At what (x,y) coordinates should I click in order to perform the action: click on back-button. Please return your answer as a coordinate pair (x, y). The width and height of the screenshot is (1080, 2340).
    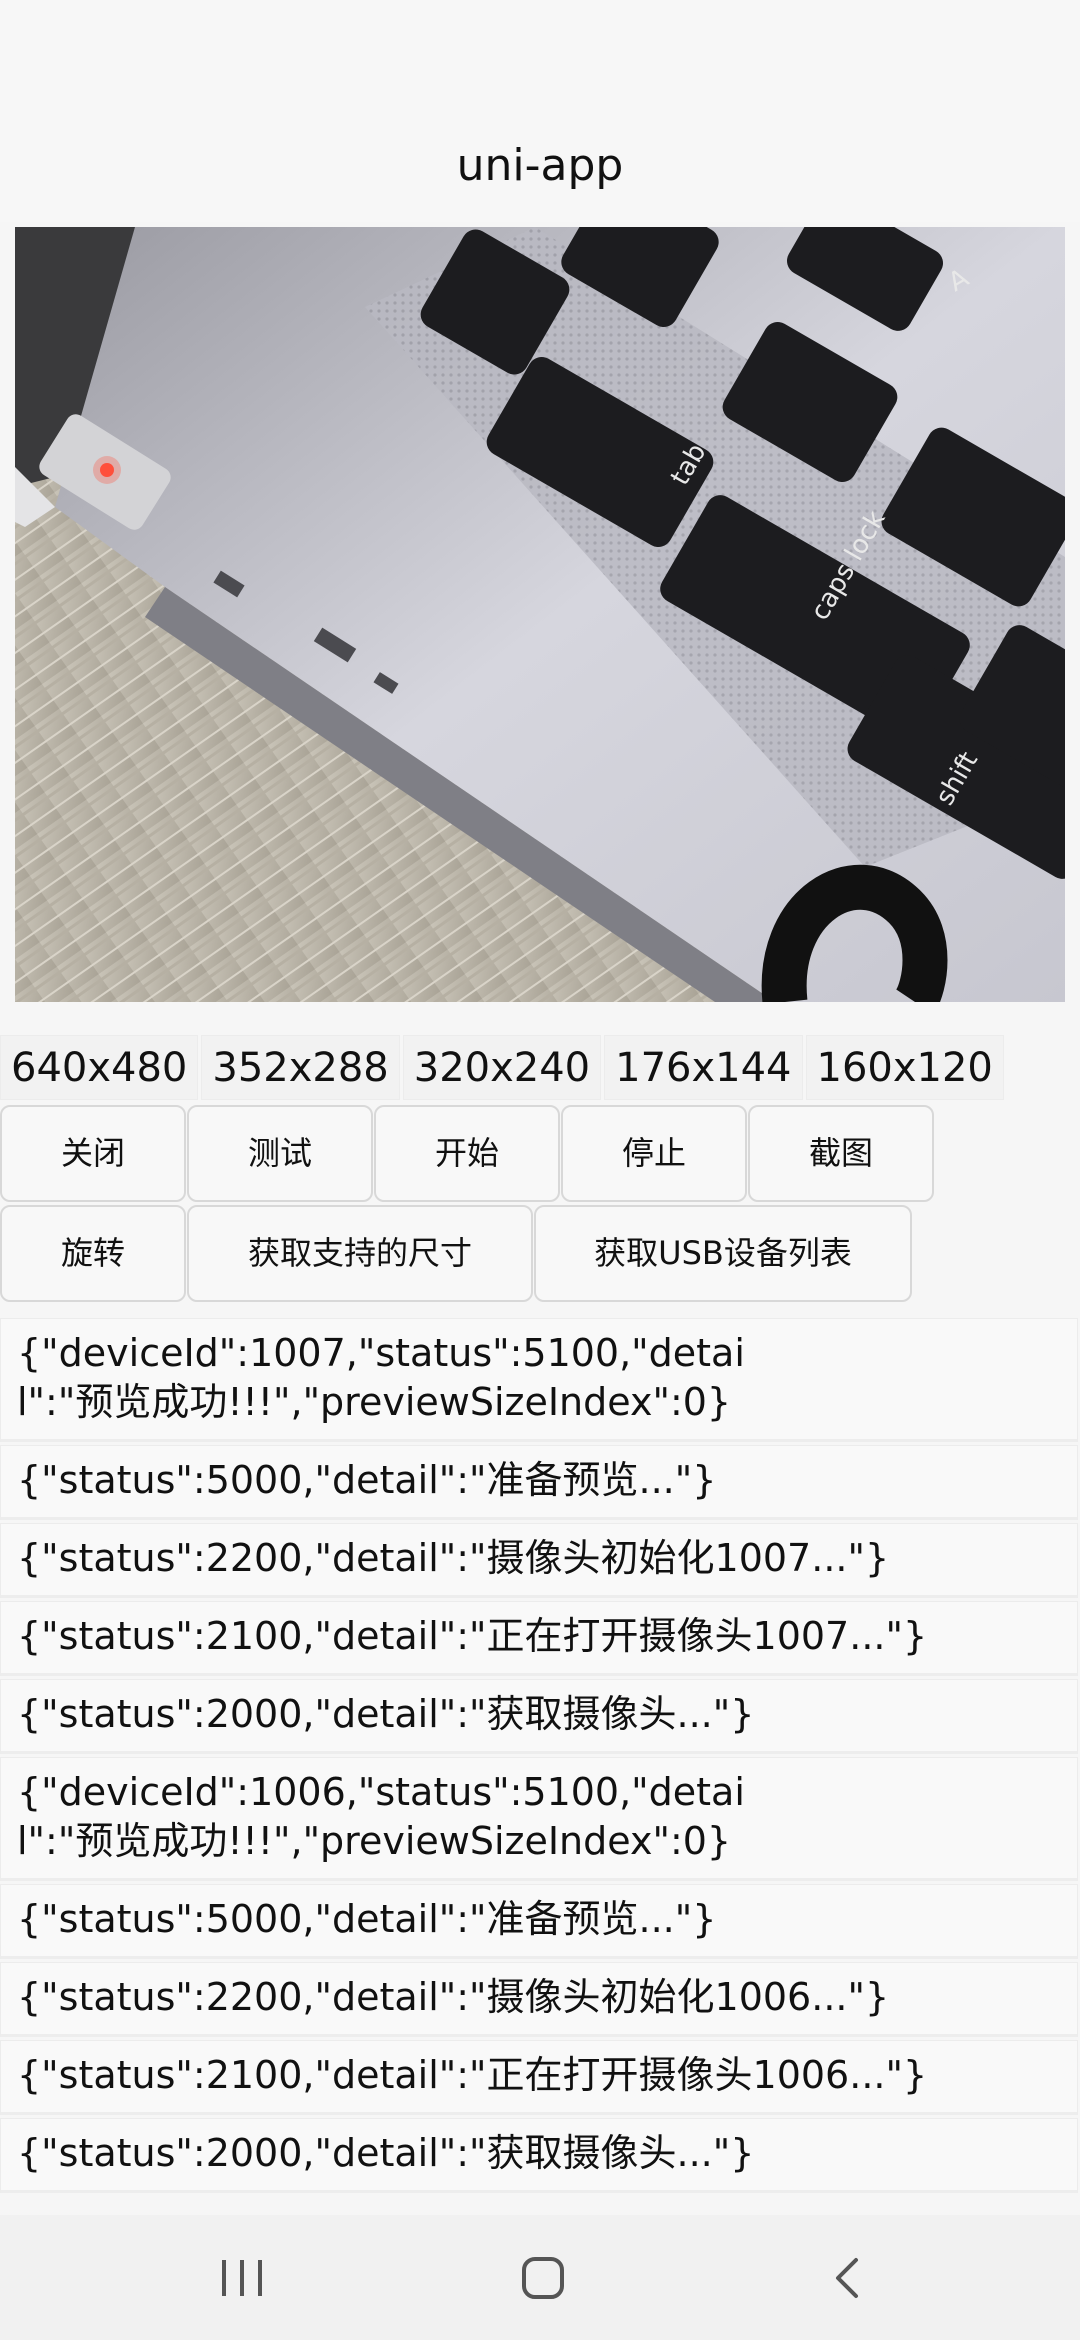
    Looking at the image, I should click on (847, 2277).